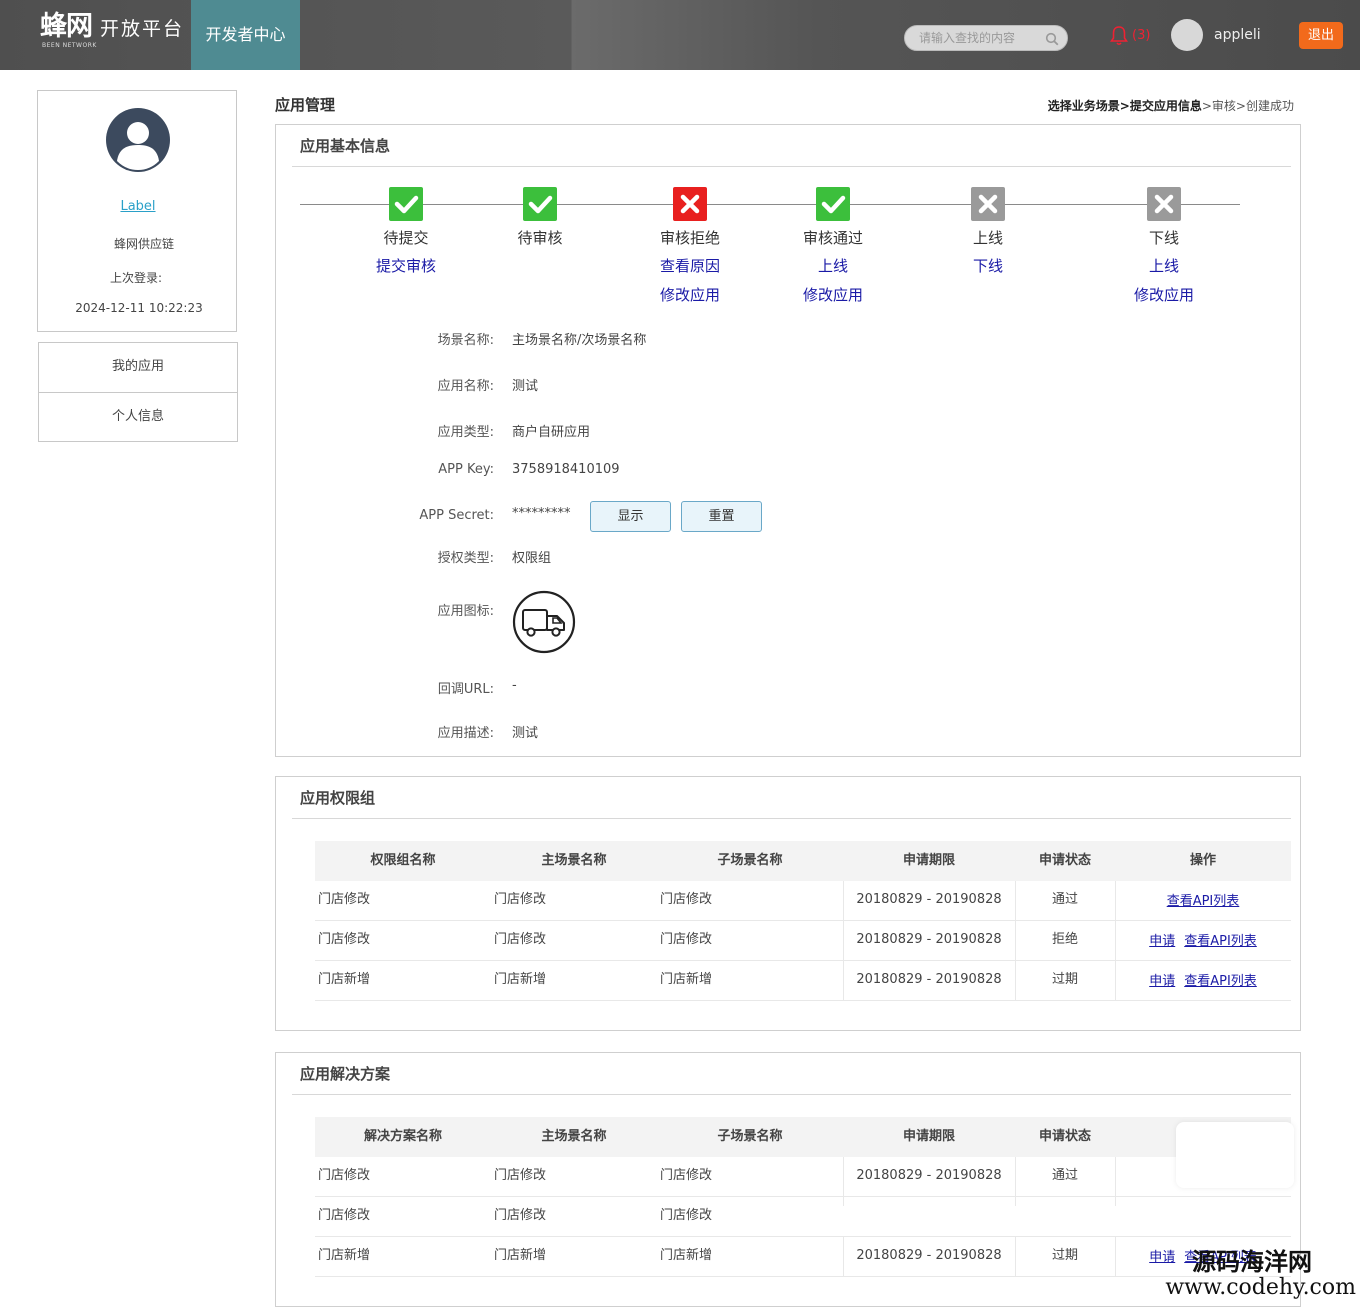 Image resolution: width=1360 pixels, height=1307 pixels. I want to click on app-key-value: 3758918410109, so click(566, 469).